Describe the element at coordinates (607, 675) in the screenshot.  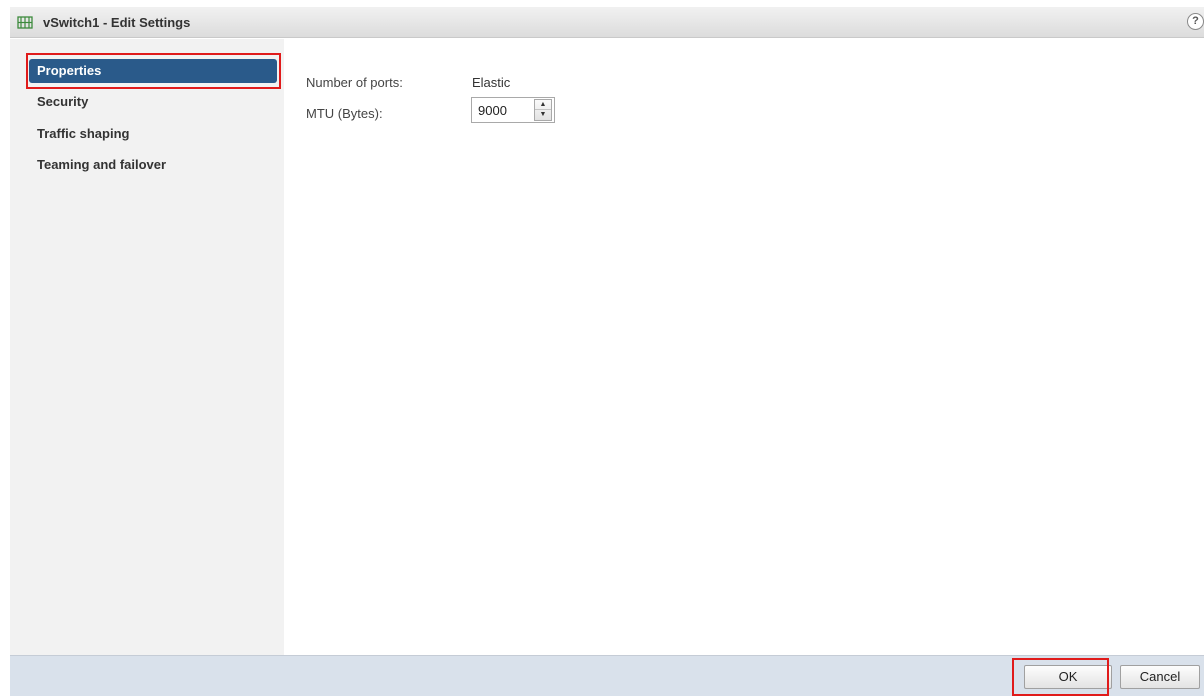
I see `dialog-footer: OK Cancel` at that location.